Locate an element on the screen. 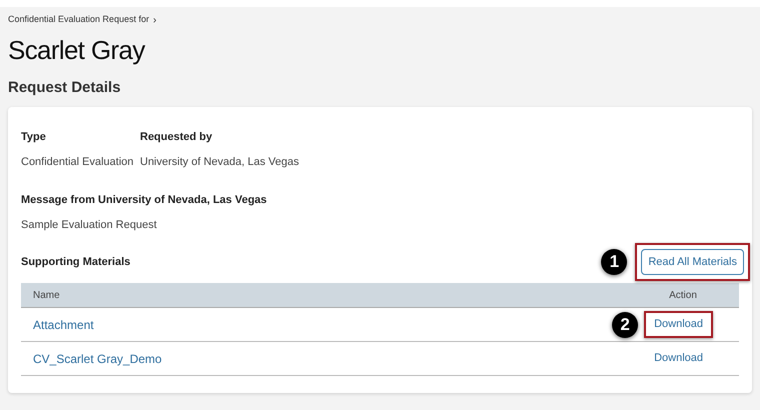 This screenshot has width=760, height=410. field-label: Supporting Materials is located at coordinates (75, 262).